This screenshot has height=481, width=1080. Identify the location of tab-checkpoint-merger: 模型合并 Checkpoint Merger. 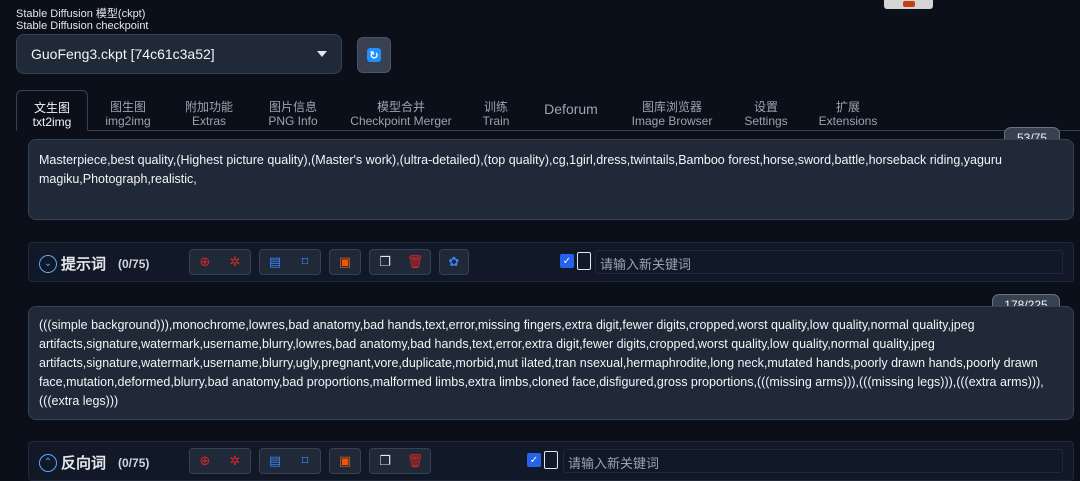
(401, 110).